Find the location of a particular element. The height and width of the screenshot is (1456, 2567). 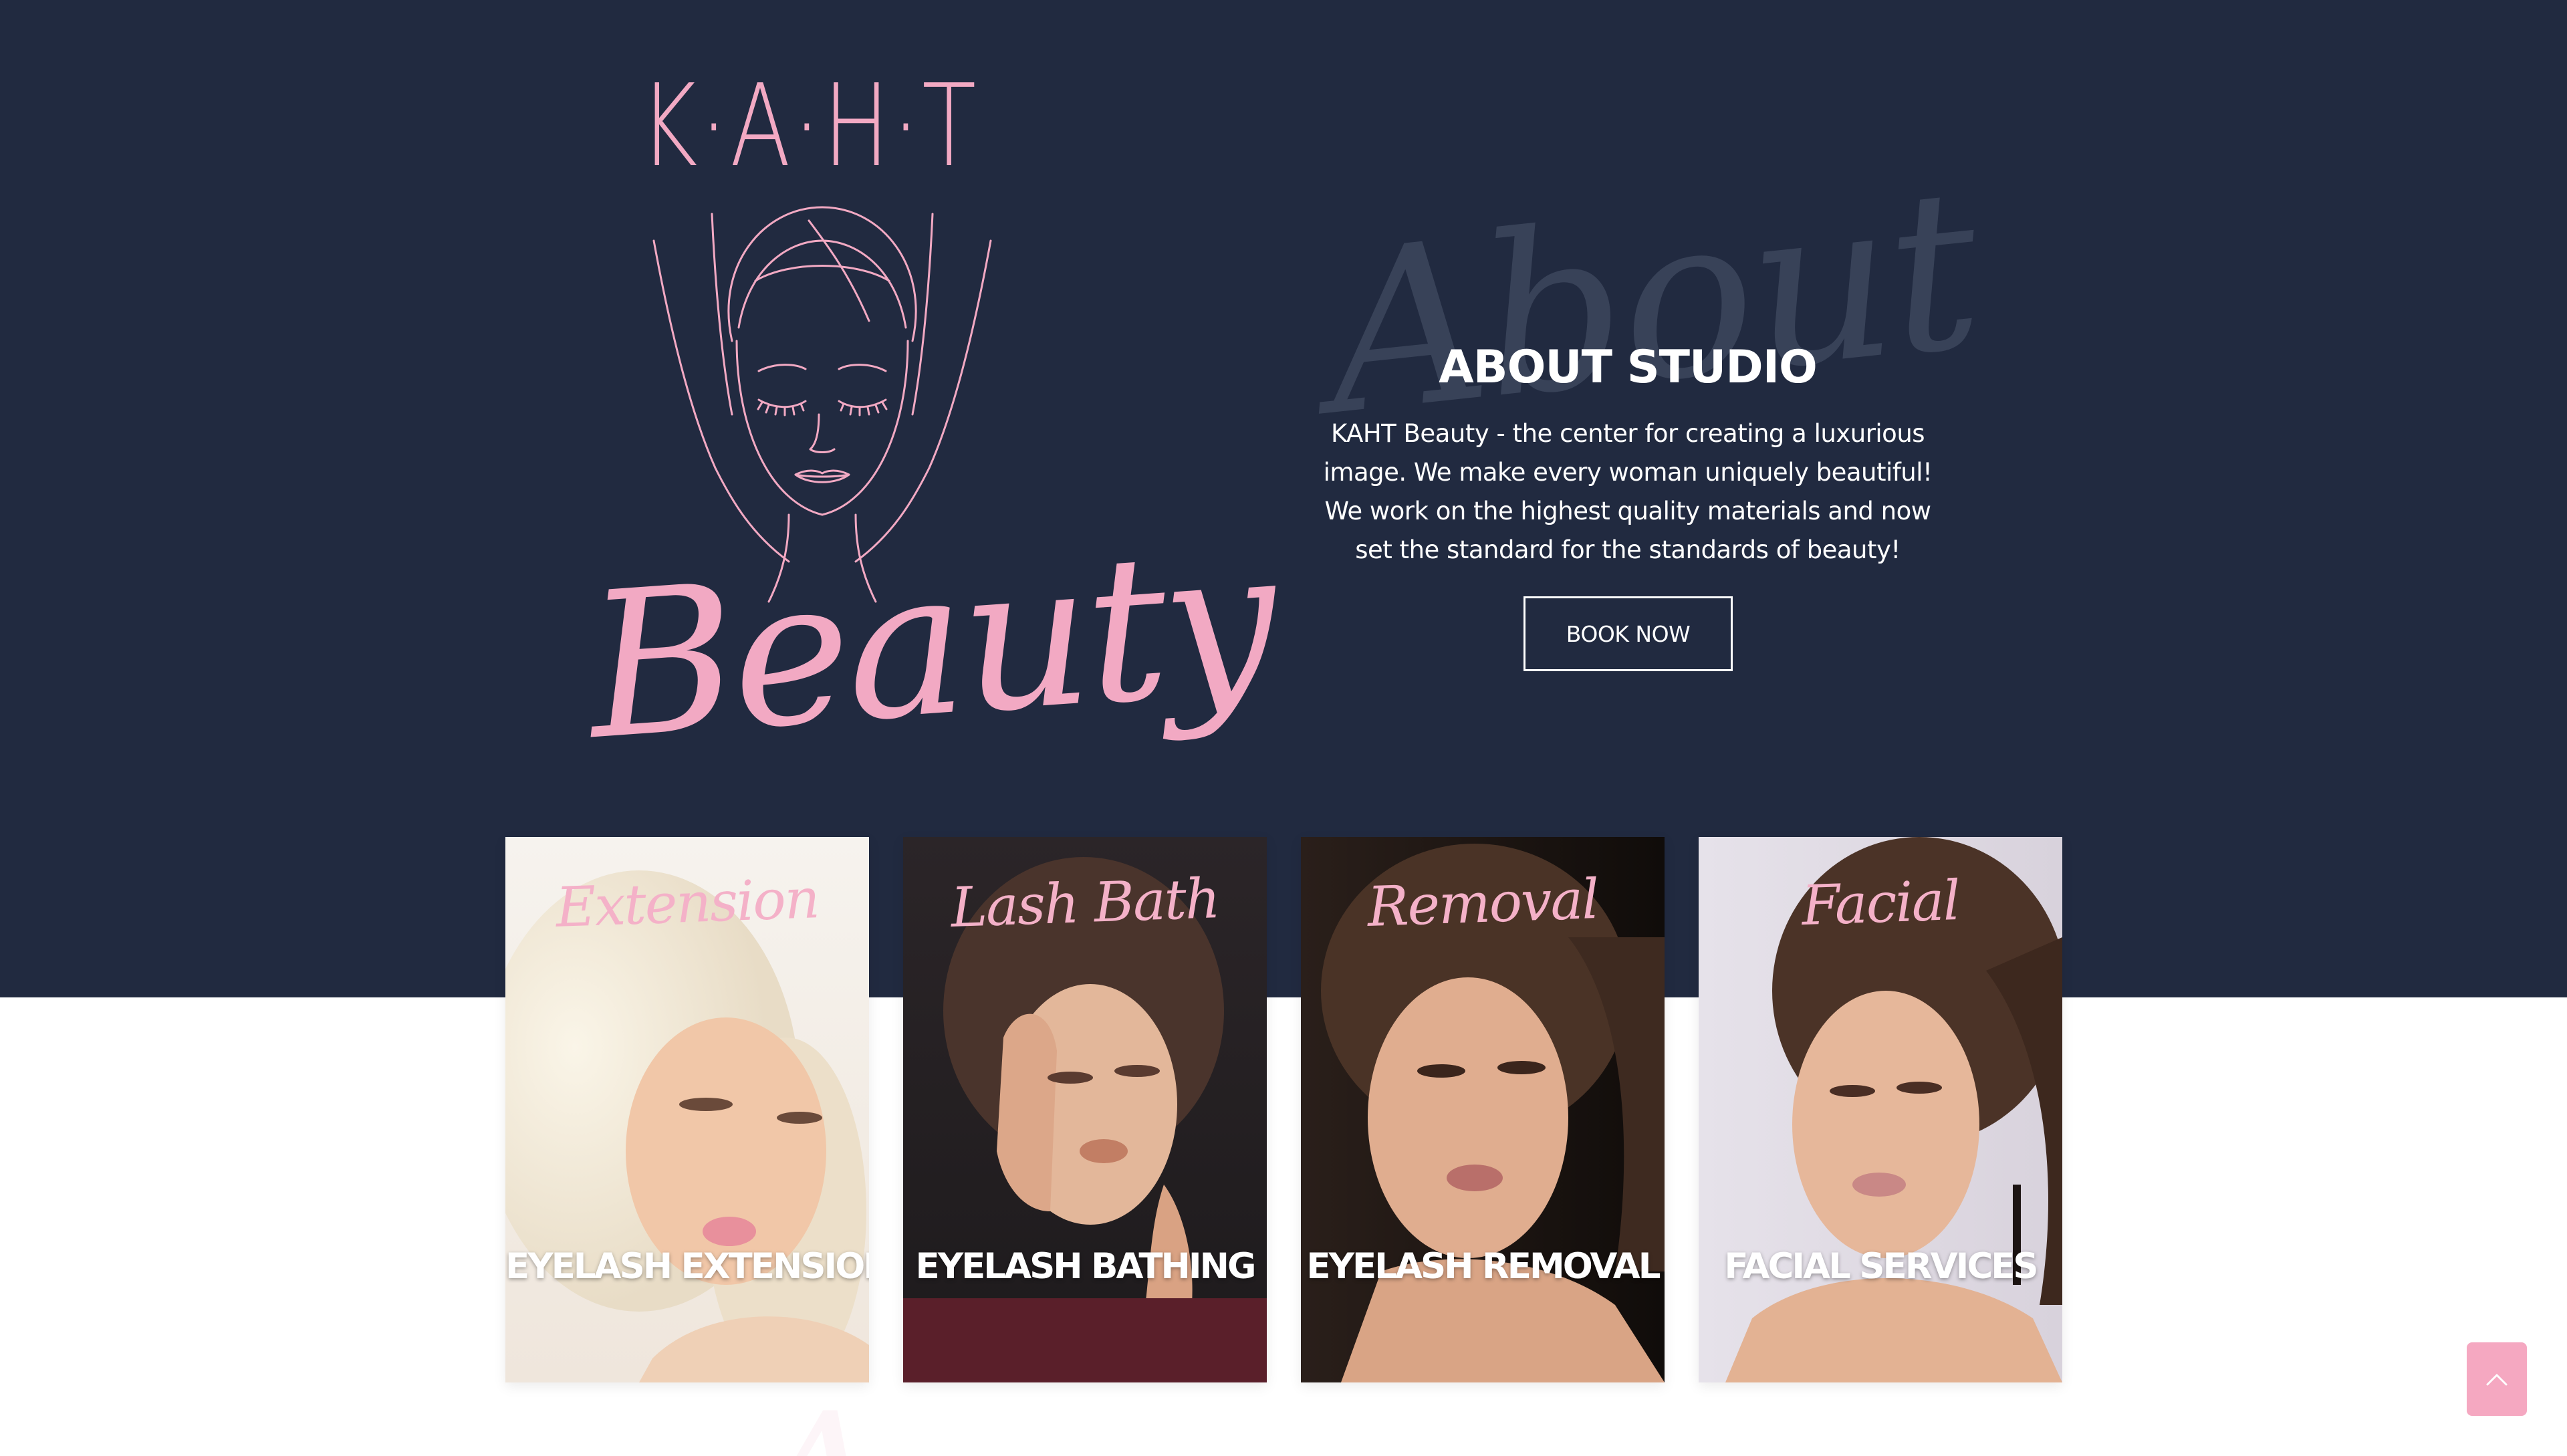

section-watermark: A is located at coordinates (889, 1423).